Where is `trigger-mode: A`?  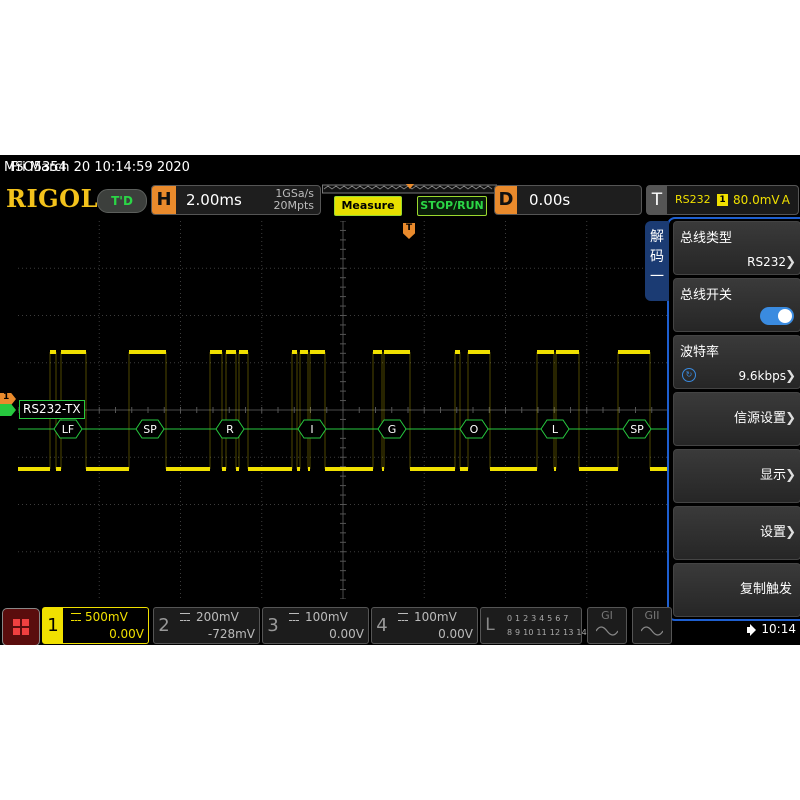
trigger-mode: A is located at coordinates (785, 200).